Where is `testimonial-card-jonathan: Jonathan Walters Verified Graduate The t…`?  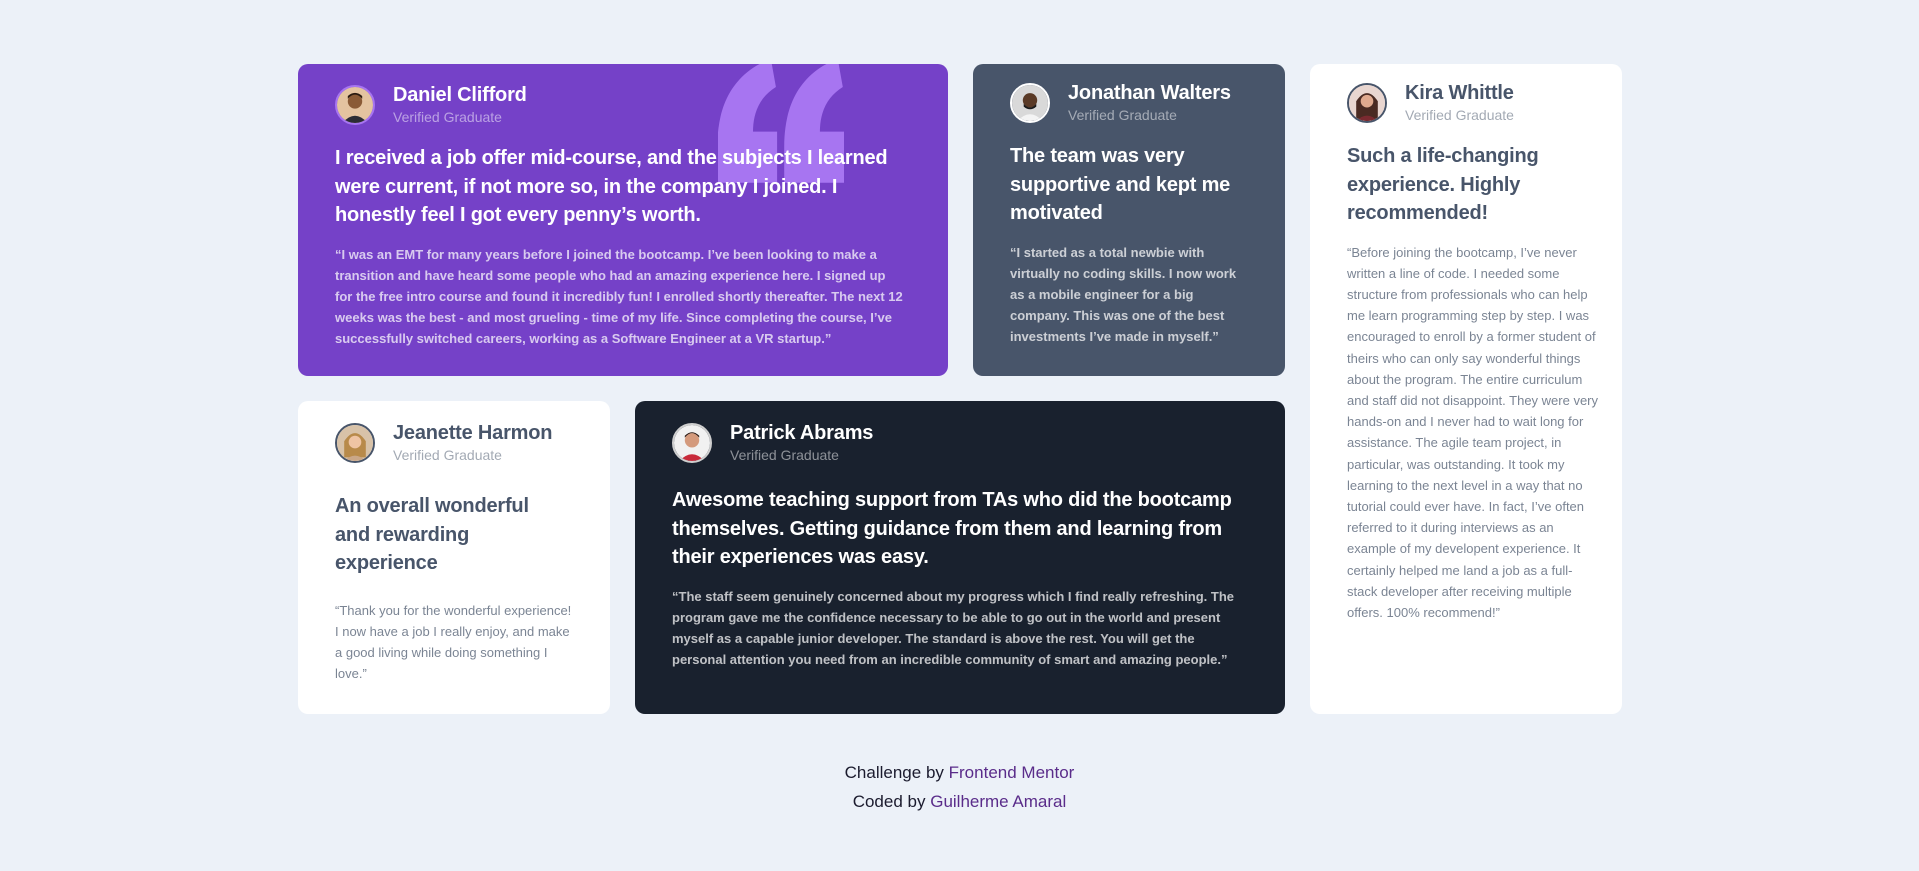
testimonial-card-jonathan: Jonathan Walters Verified Graduate The t… is located at coordinates (1129, 220).